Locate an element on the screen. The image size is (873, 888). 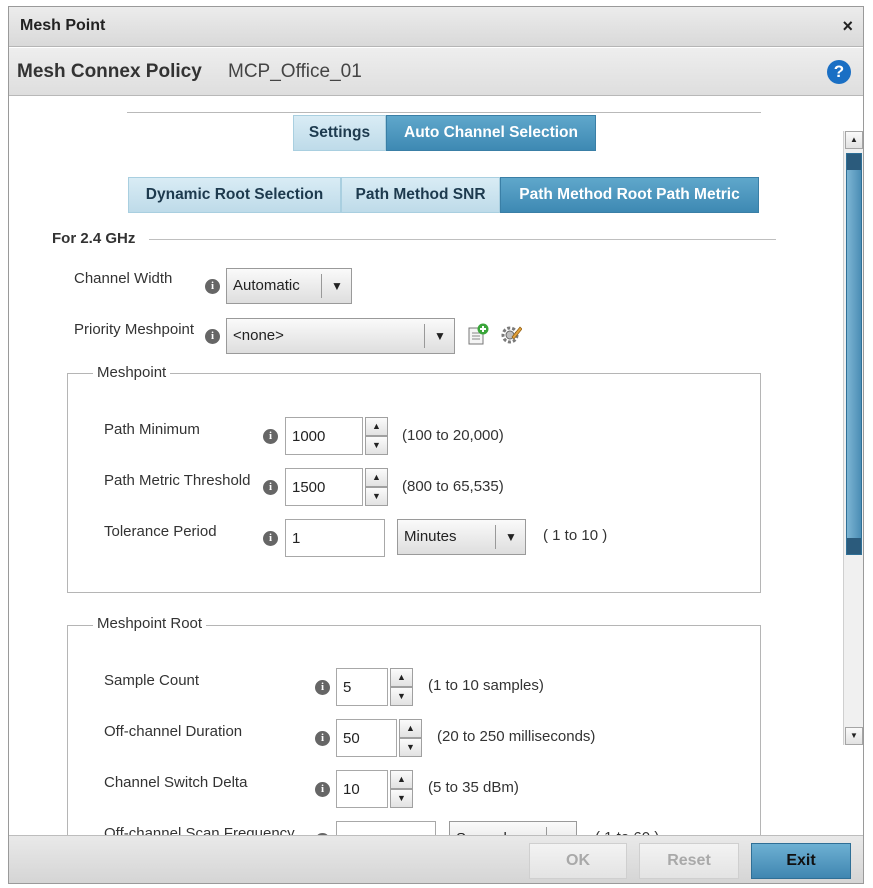
reset-button: Reset is located at coordinates (689, 861).